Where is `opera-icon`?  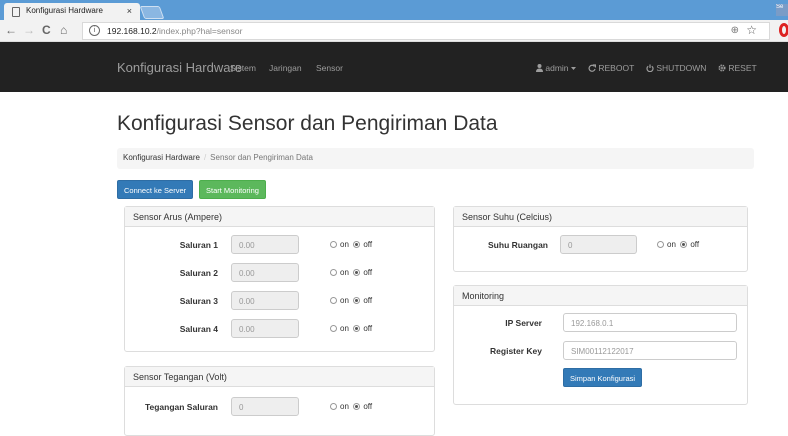
opera-icon is located at coordinates (783, 30).